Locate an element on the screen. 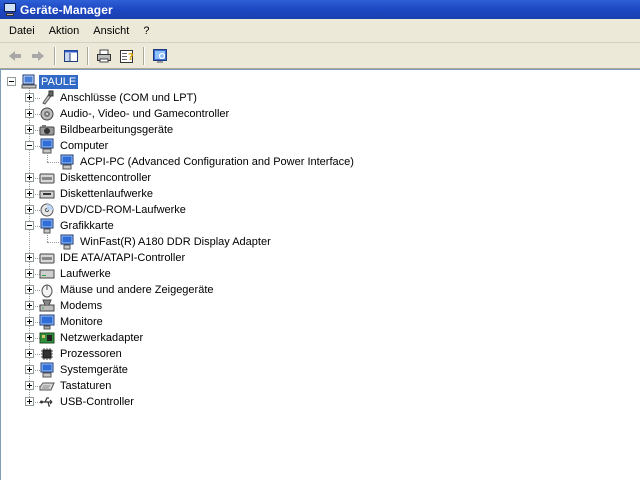 Image resolution: width=640 pixels, height=480 pixels. tree-category: Bildbearbeitungsgeräte is located at coordinates (116, 130).